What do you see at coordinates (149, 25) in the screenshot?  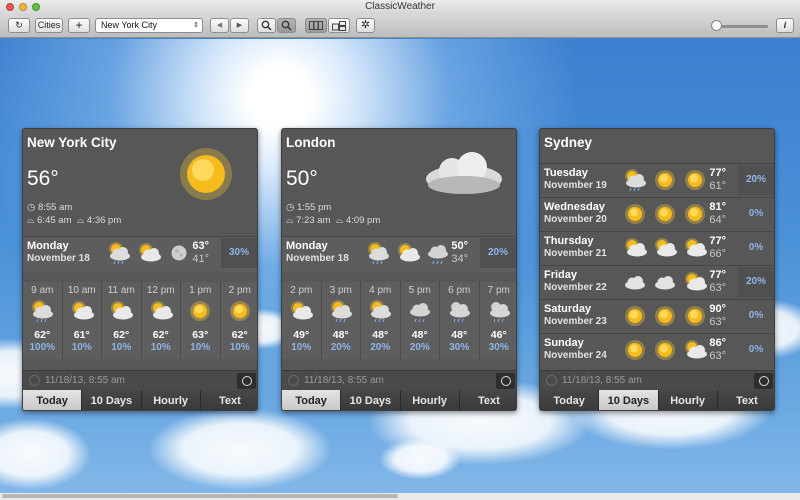 I see `city-select: New York City ⇕` at bounding box center [149, 25].